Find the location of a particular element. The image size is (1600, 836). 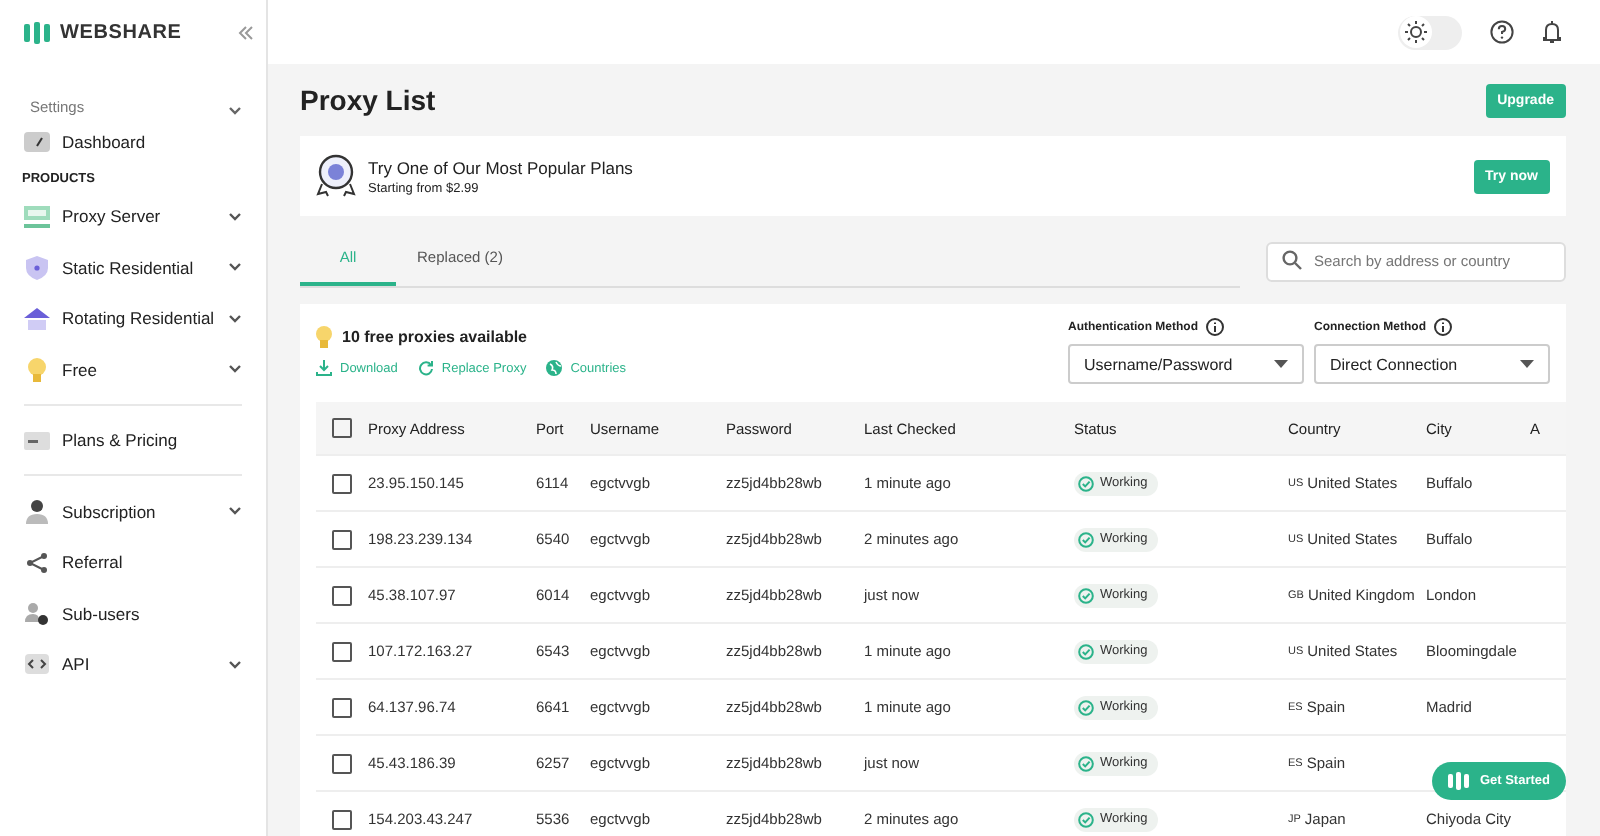

badge-icon is located at coordinates (336, 176).